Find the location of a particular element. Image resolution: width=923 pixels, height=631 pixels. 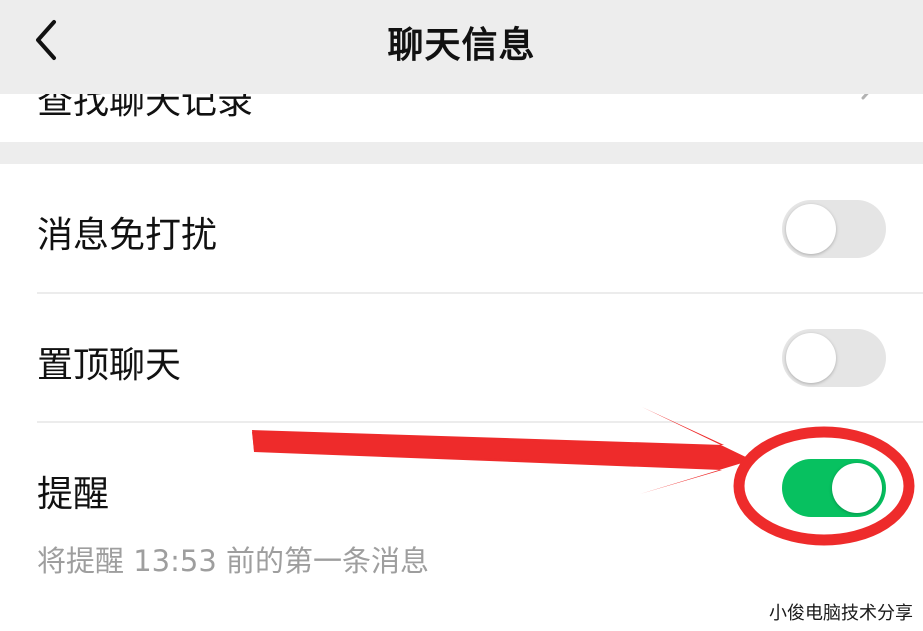

page-title: 聊天信息 is located at coordinates (461, 45).